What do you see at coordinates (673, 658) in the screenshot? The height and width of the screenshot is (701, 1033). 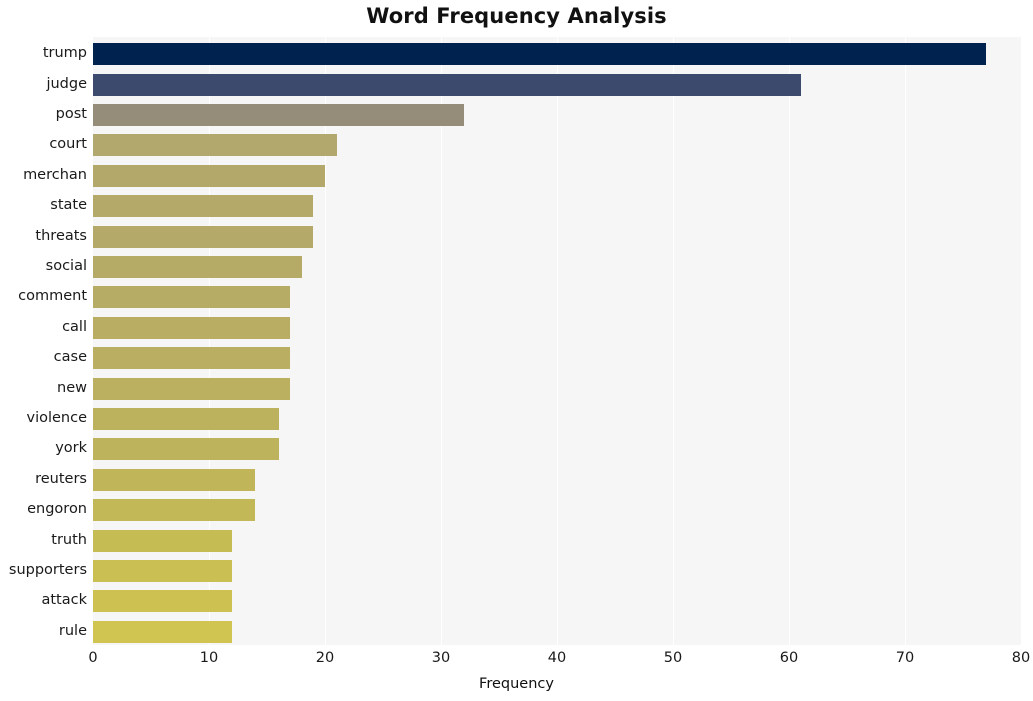 I see `x-tick-label-50: 50` at bounding box center [673, 658].